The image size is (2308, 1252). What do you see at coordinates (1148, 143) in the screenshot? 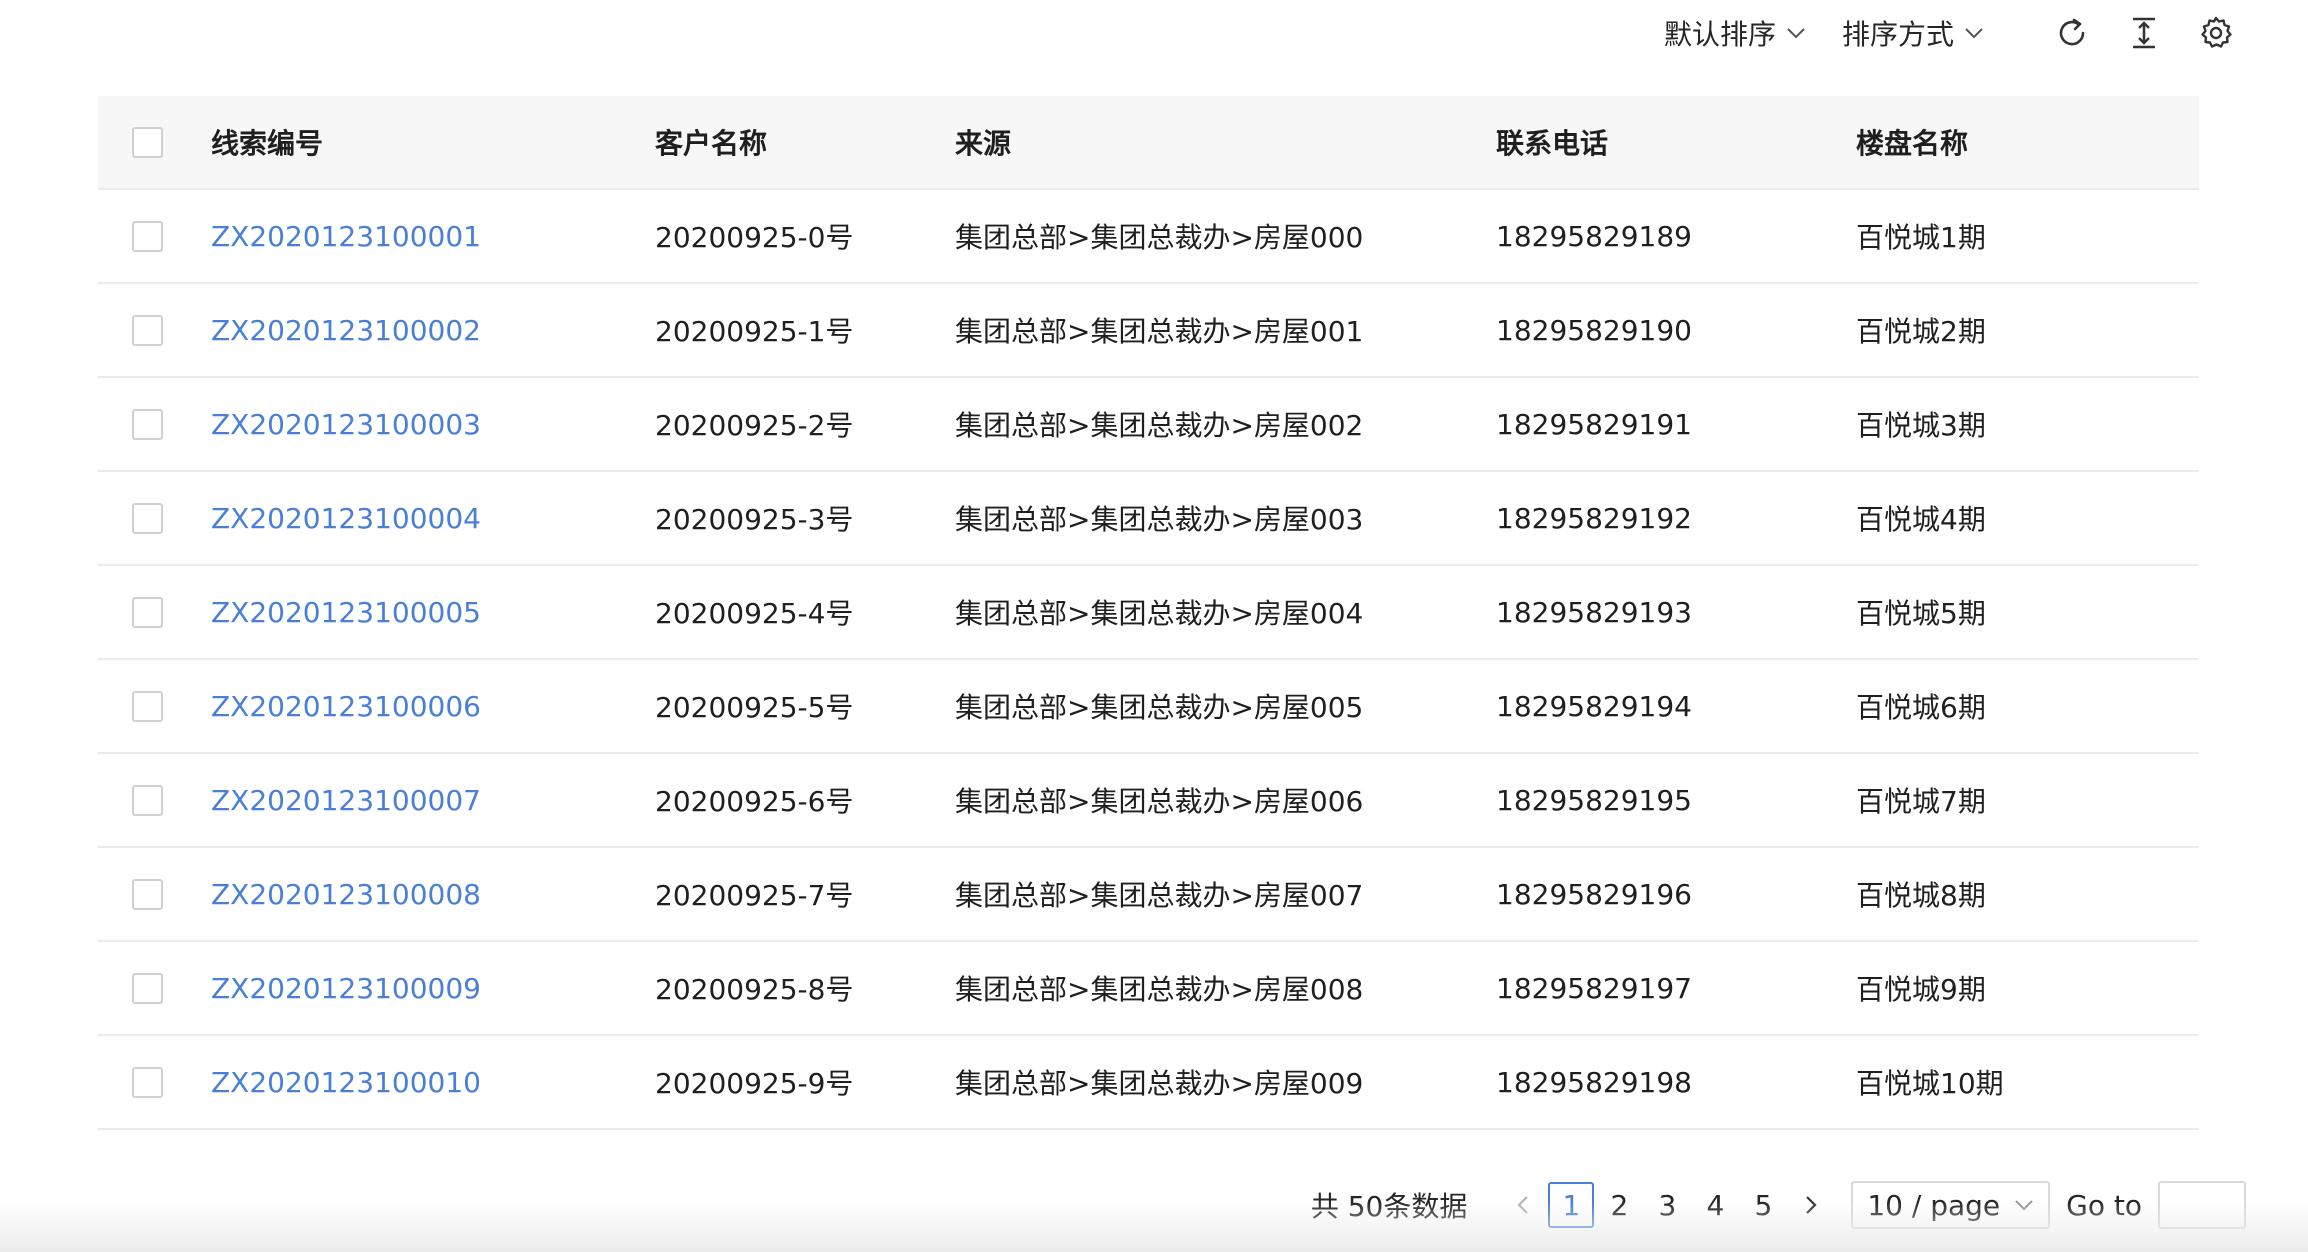
I see `table-header: 线索编号 客户名称 来源 联系电话 楼盘名称` at bounding box center [1148, 143].